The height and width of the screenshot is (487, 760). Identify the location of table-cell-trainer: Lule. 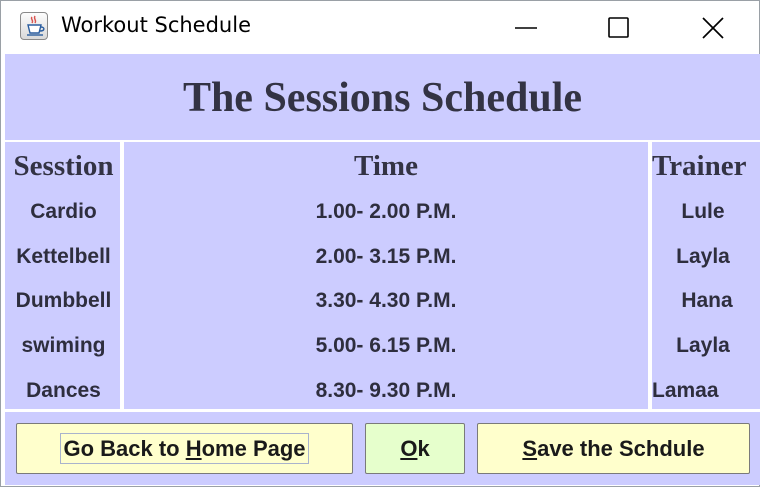
(703, 211).